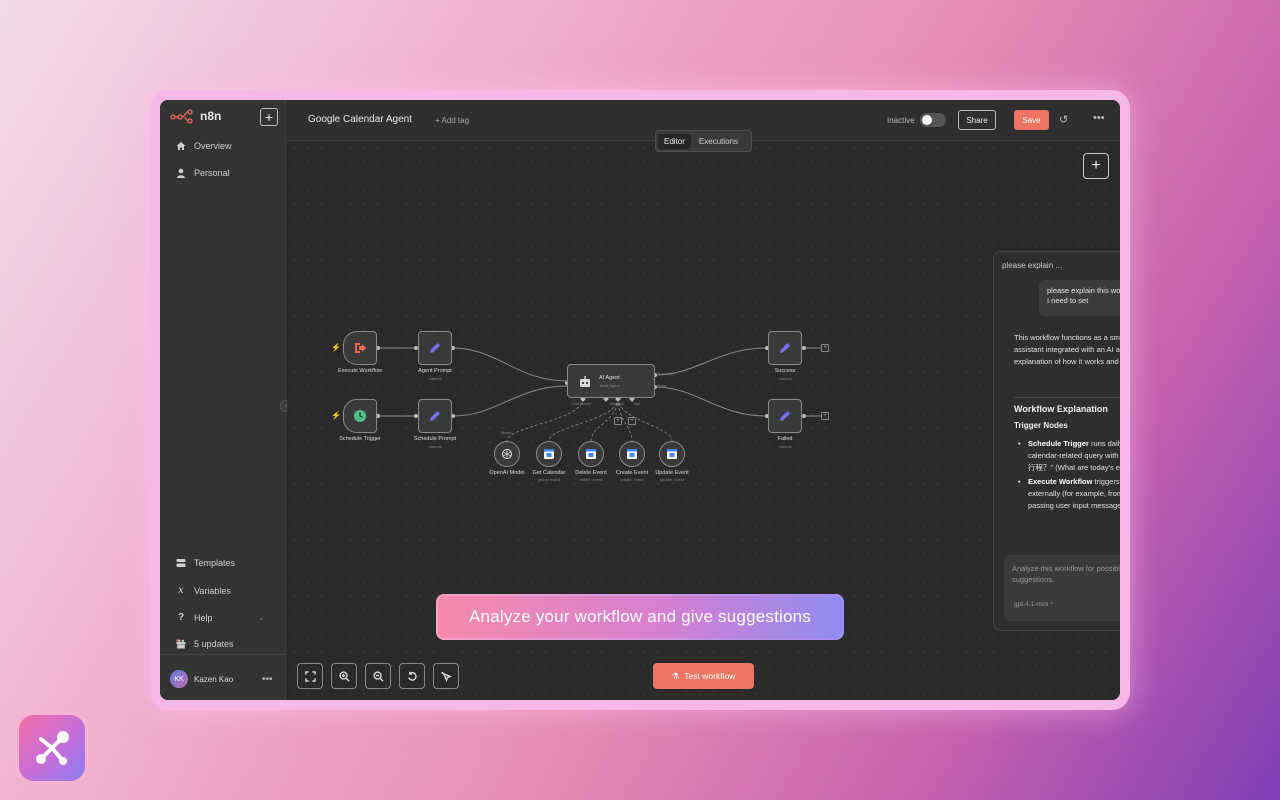 The image size is (1280, 800). I want to click on execute-workflow-icon, so click(360, 348).